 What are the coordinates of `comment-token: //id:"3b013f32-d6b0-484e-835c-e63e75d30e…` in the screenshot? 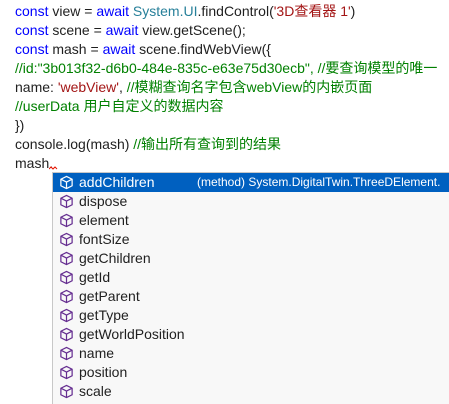 It's located at (226, 68).